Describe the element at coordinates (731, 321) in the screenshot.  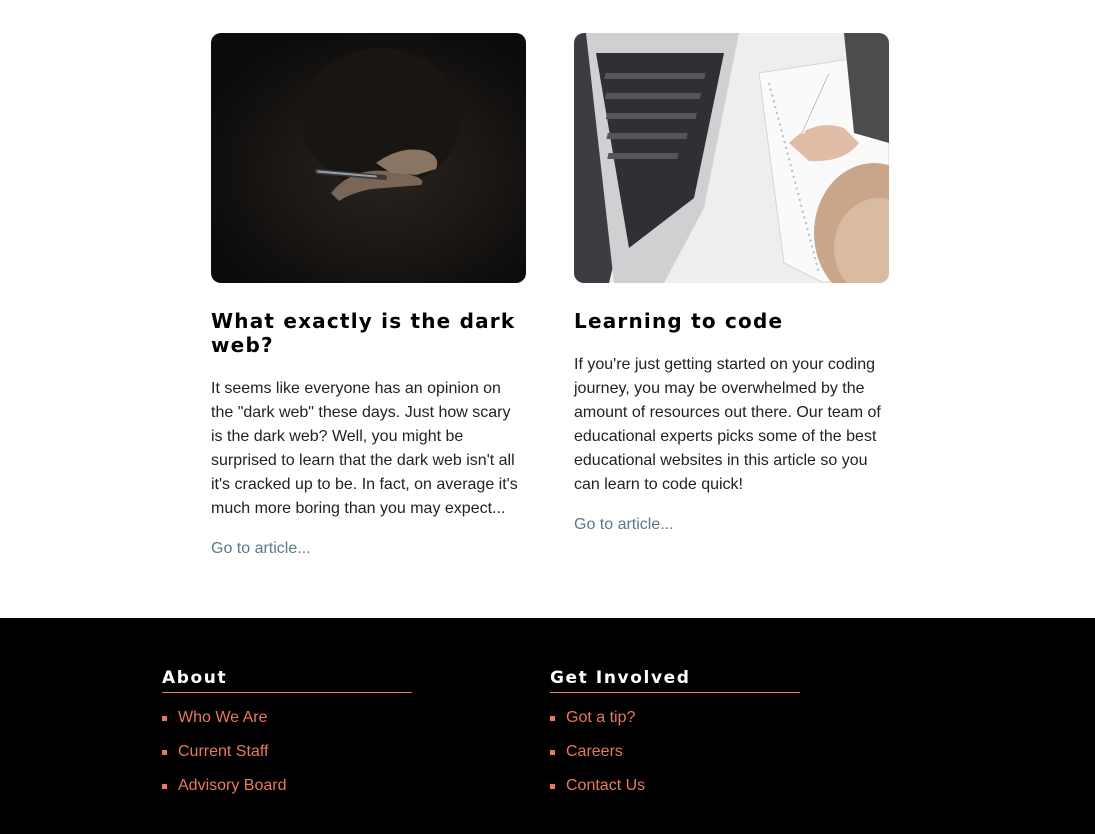
I see `article-title: Learning to code` at that location.